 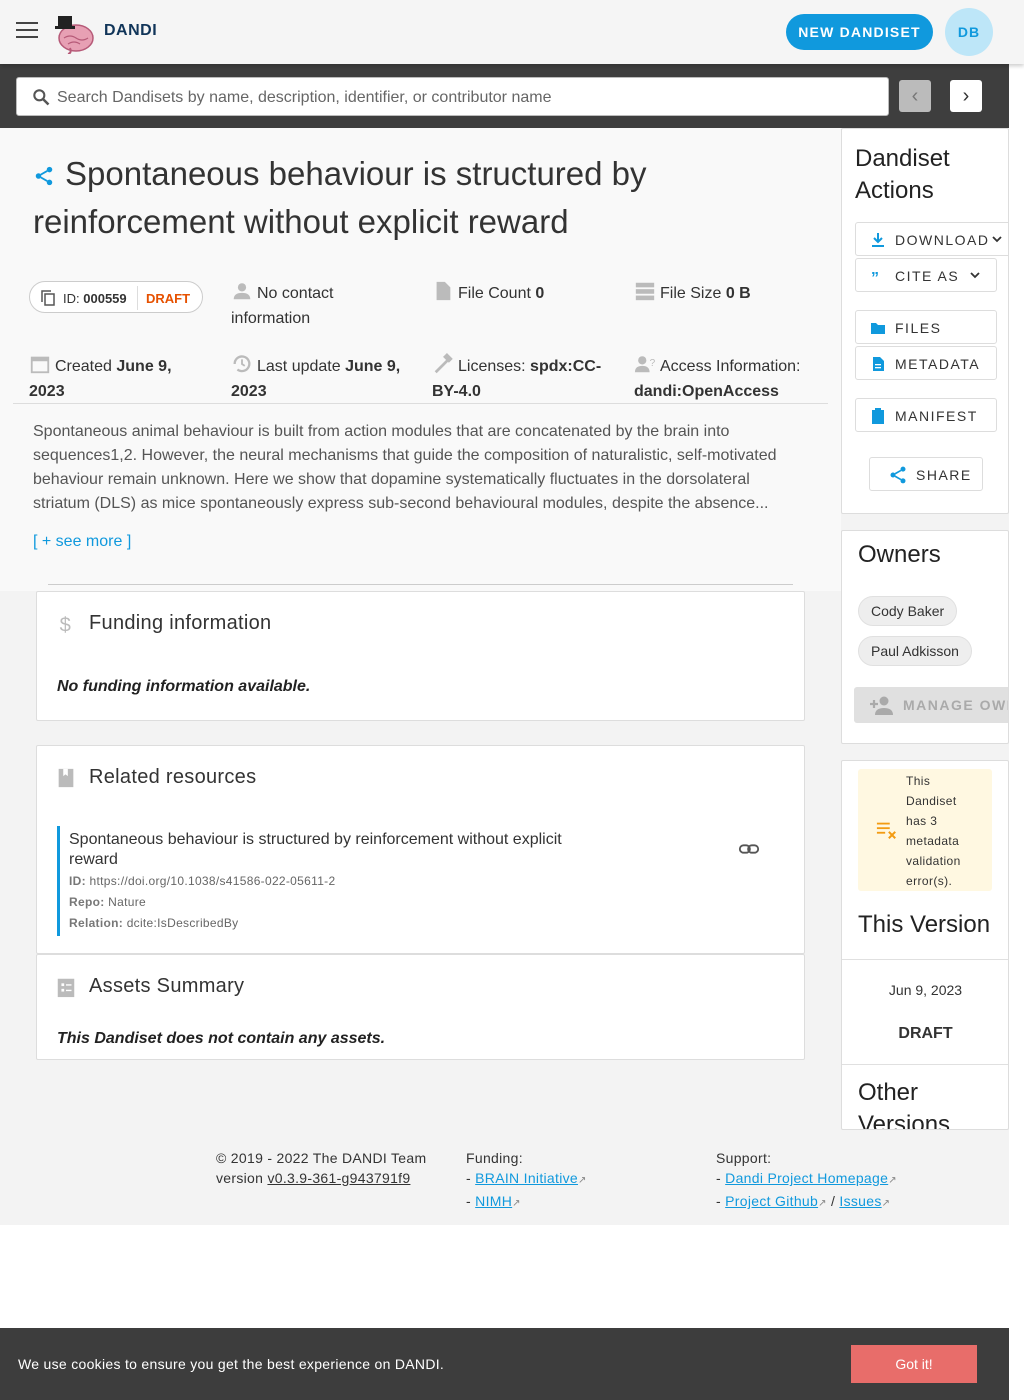 What do you see at coordinates (878, 328) in the screenshot?
I see `folder-icon` at bounding box center [878, 328].